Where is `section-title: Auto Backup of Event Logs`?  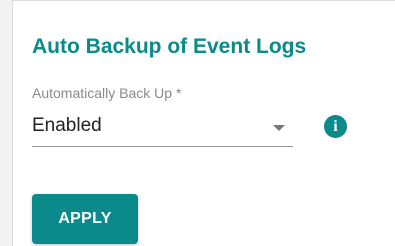 section-title: Auto Backup of Event Logs is located at coordinates (169, 46).